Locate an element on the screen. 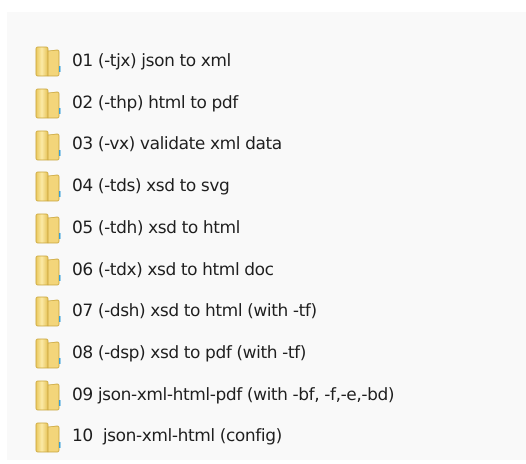 This screenshot has width=526, height=464. folder-name: 04 (-tds) xsd to svg is located at coordinates (151, 187).